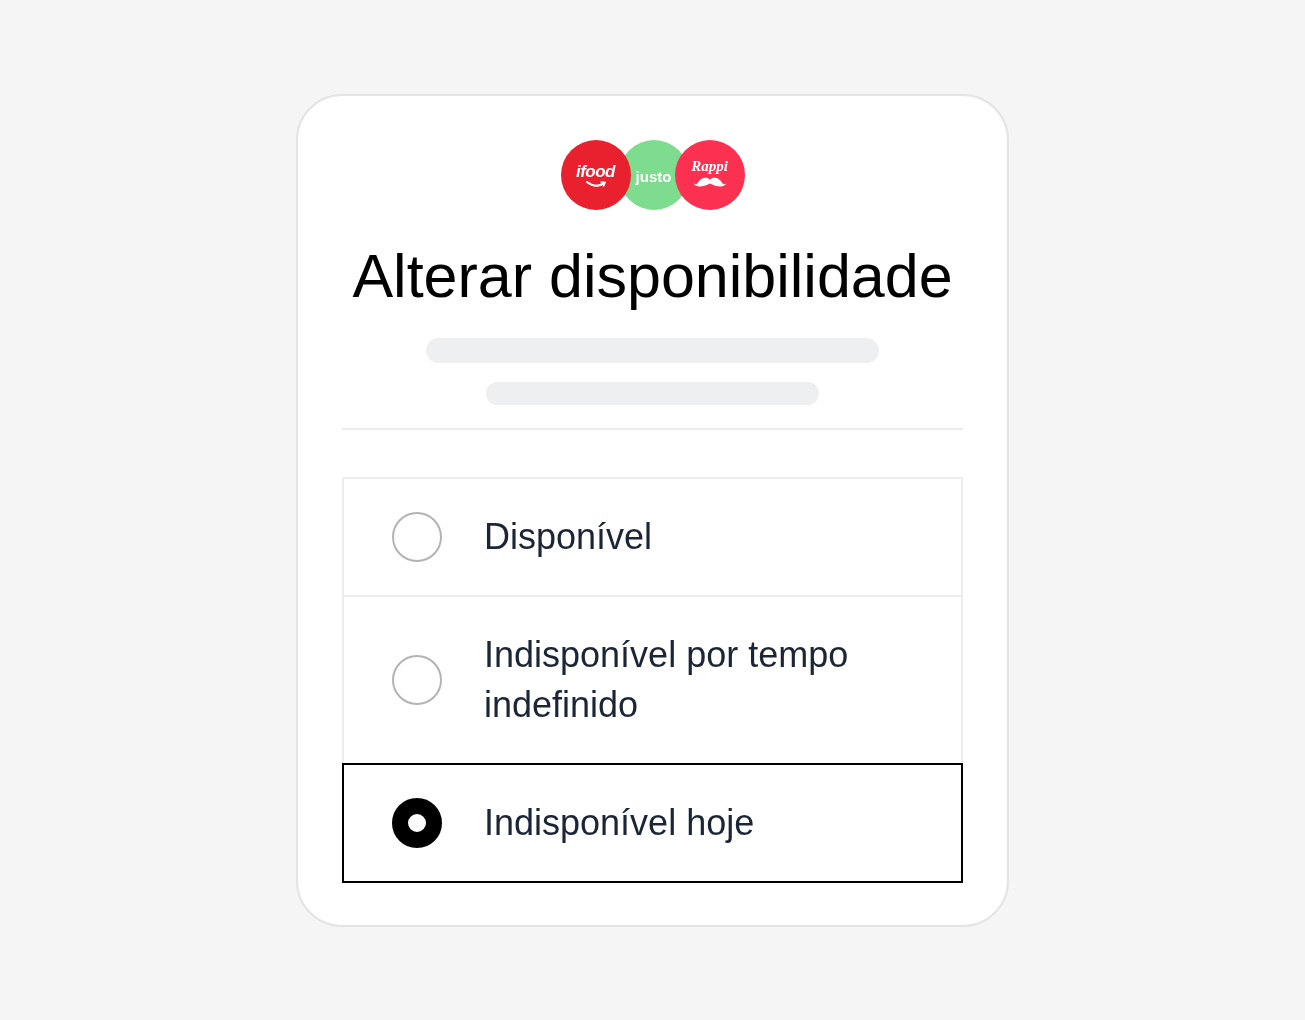 The height and width of the screenshot is (1020, 1305). I want to click on option-label: Indisponível hoje, so click(619, 823).